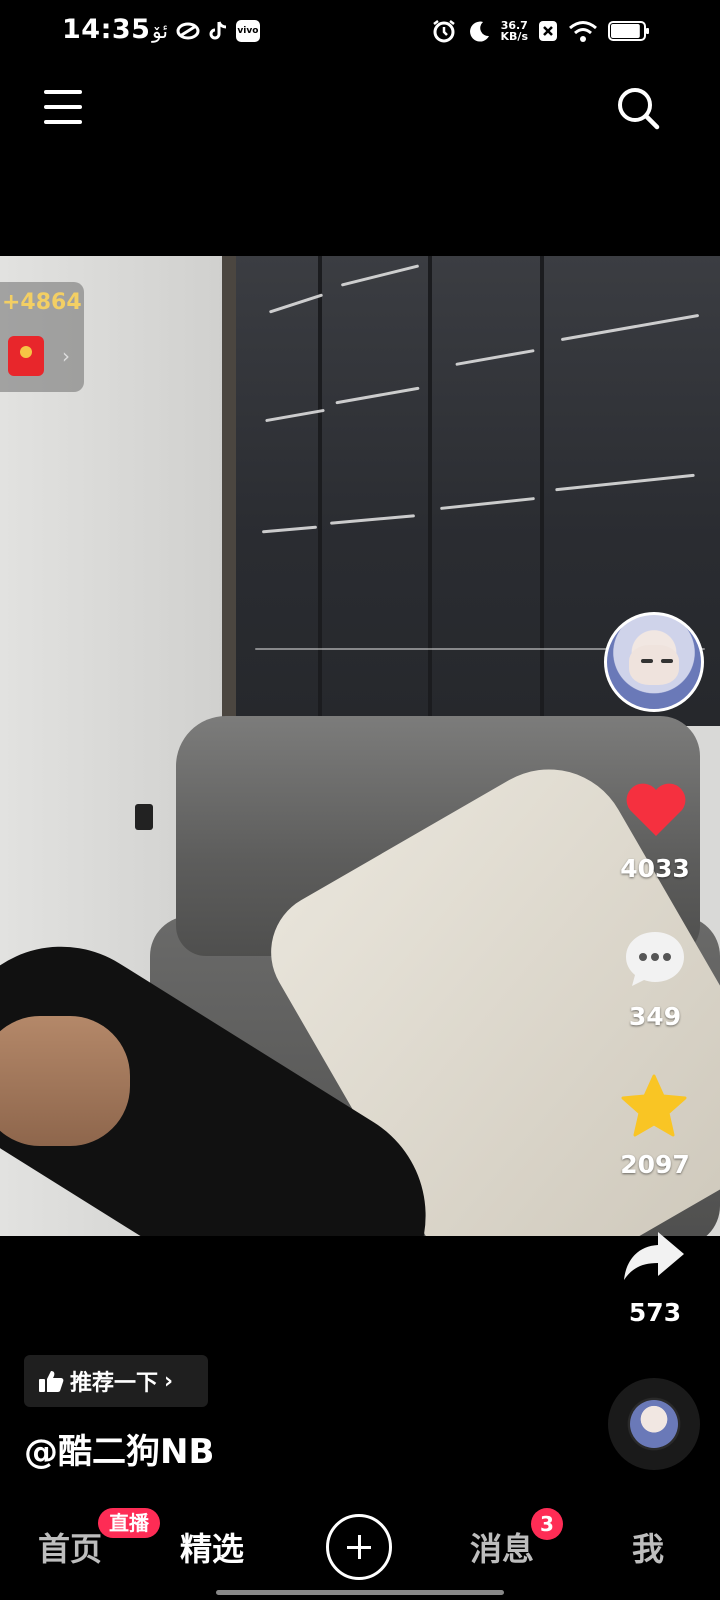  What do you see at coordinates (119, 1448) in the screenshot?
I see `author-username: @酷二狗NB` at bounding box center [119, 1448].